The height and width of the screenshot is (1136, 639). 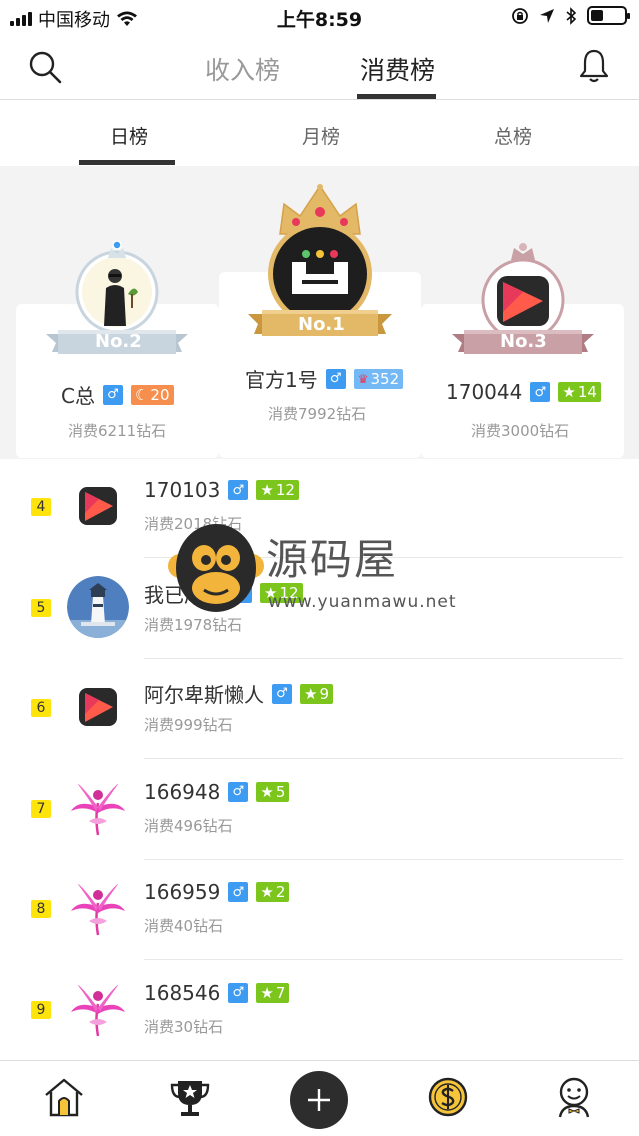 What do you see at coordinates (184, 1026) in the screenshot?
I see `spend-amount: 消费30钻石` at bounding box center [184, 1026].